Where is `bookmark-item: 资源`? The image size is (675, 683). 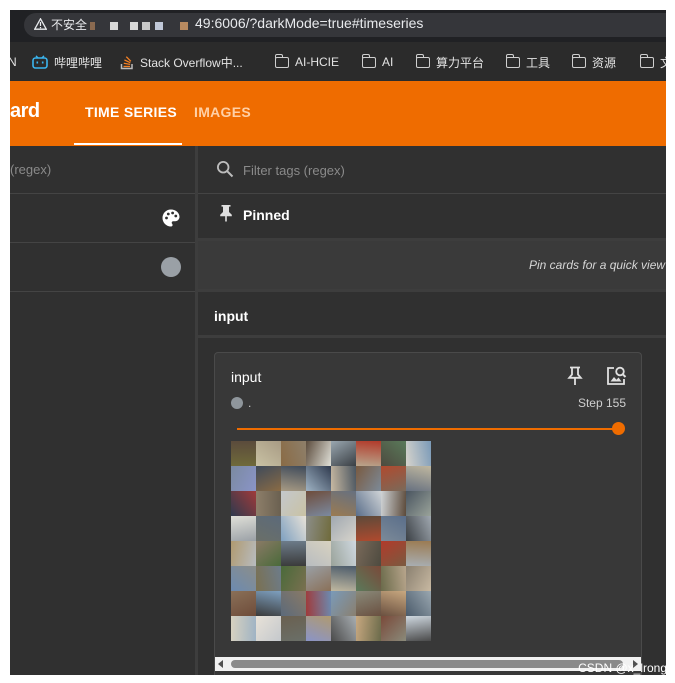 bookmark-item: 资源 is located at coordinates (594, 61).